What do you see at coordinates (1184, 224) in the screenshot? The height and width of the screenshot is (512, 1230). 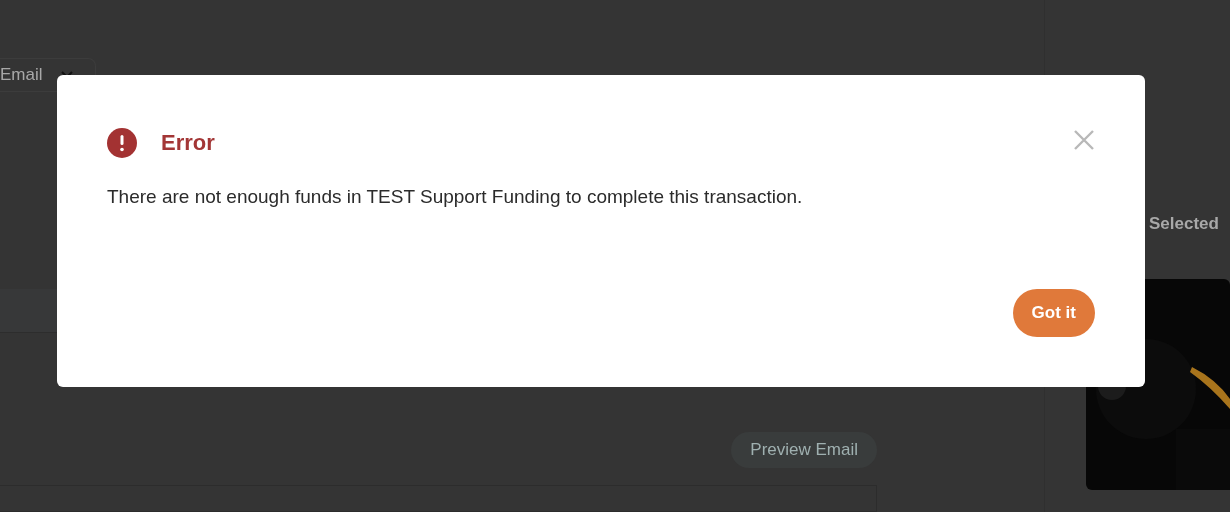 I see `panel-heading: Selected` at bounding box center [1184, 224].